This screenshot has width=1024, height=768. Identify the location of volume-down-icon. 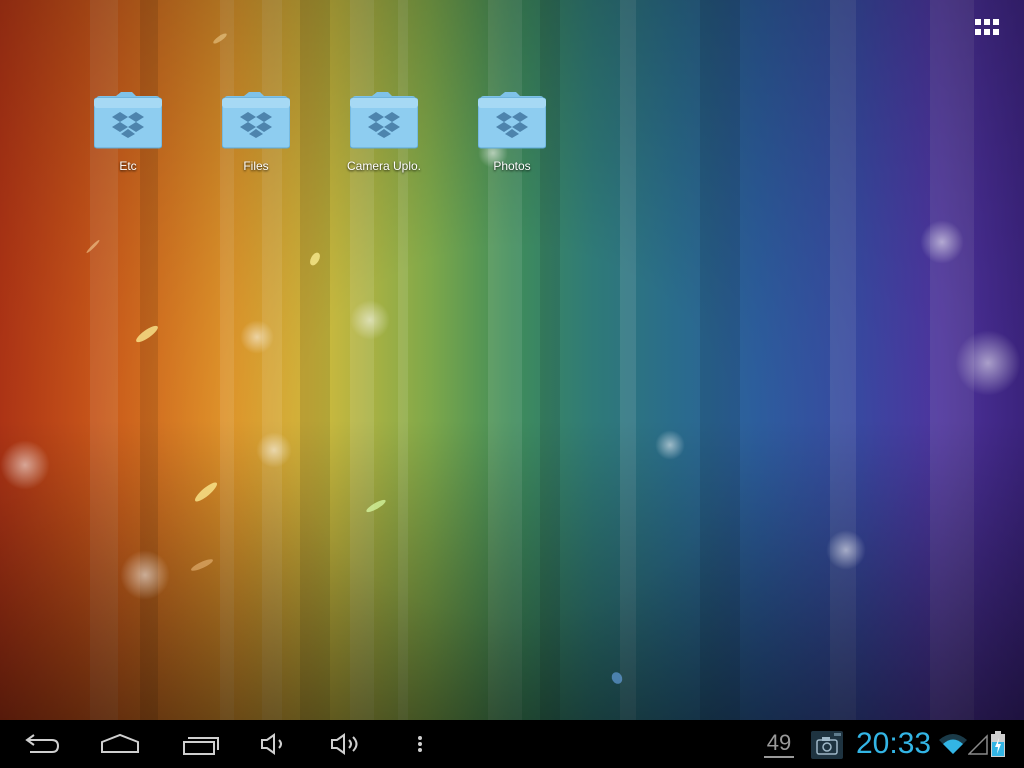
(271, 744).